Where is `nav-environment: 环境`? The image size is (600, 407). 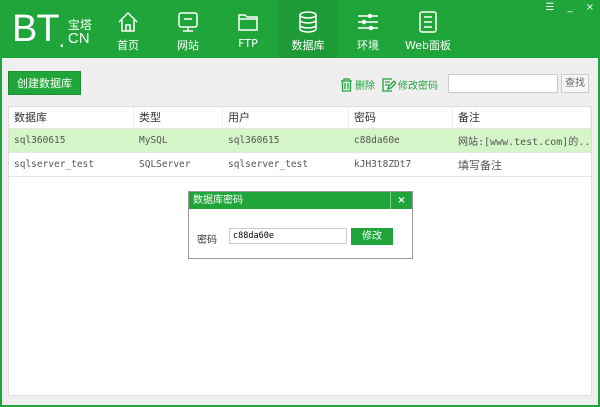 nav-environment: 环境 is located at coordinates (368, 29).